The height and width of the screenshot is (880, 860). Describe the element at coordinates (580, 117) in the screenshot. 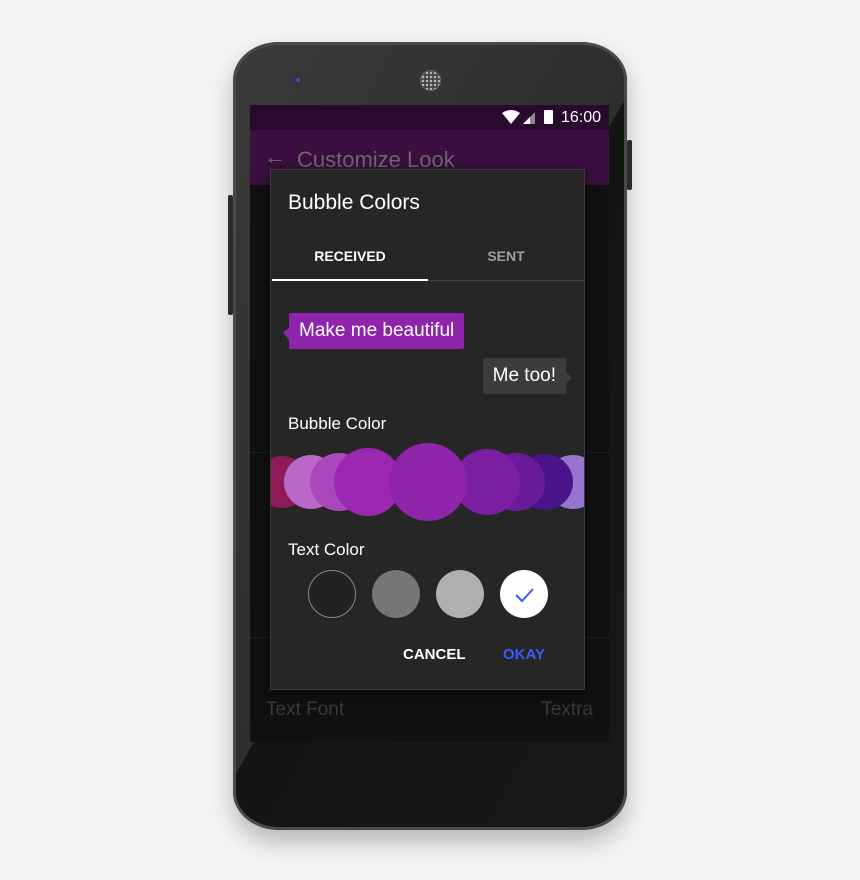

I see `status-time: 16:00` at that location.